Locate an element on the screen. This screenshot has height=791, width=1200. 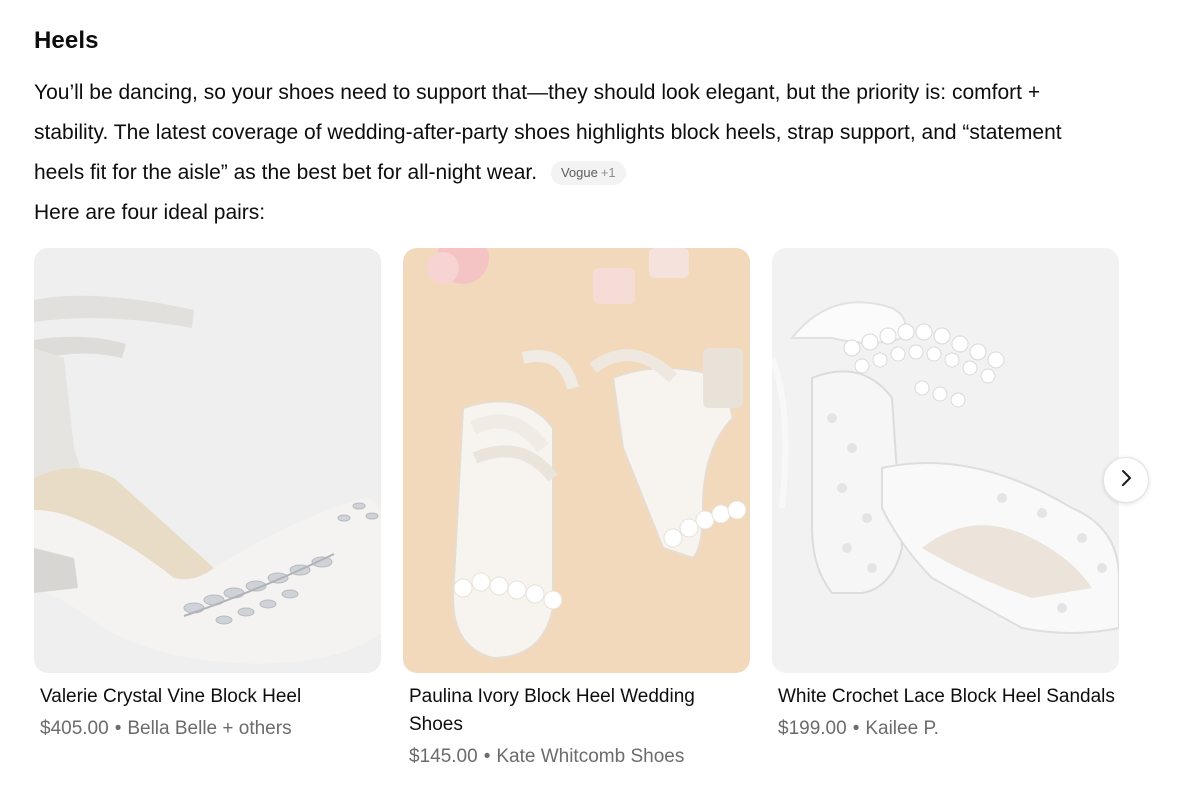
carousel-next-button is located at coordinates (1126, 480).